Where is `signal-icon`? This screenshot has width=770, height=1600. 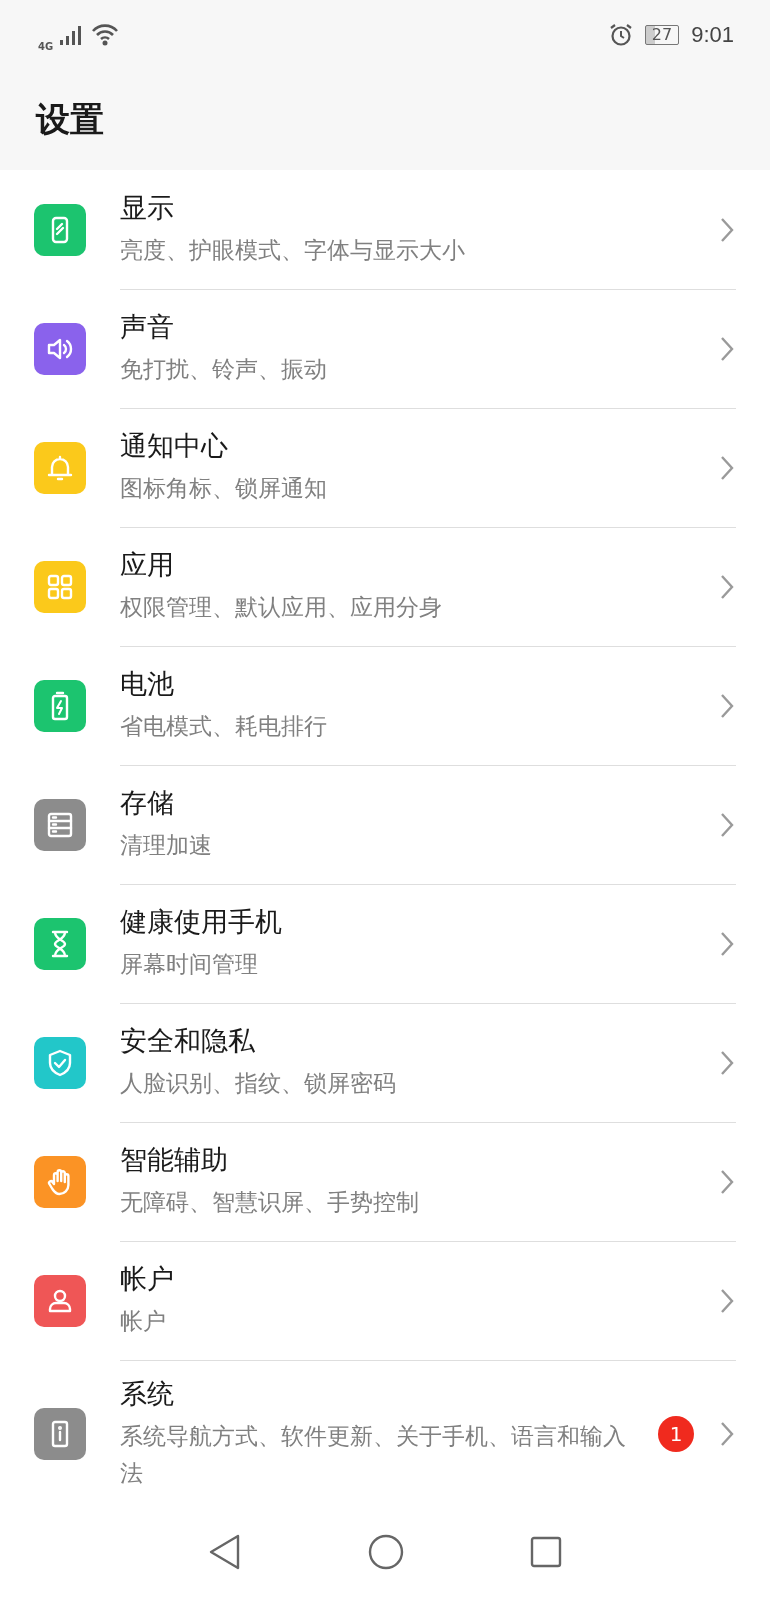
signal-icon is located at coordinates (70, 35).